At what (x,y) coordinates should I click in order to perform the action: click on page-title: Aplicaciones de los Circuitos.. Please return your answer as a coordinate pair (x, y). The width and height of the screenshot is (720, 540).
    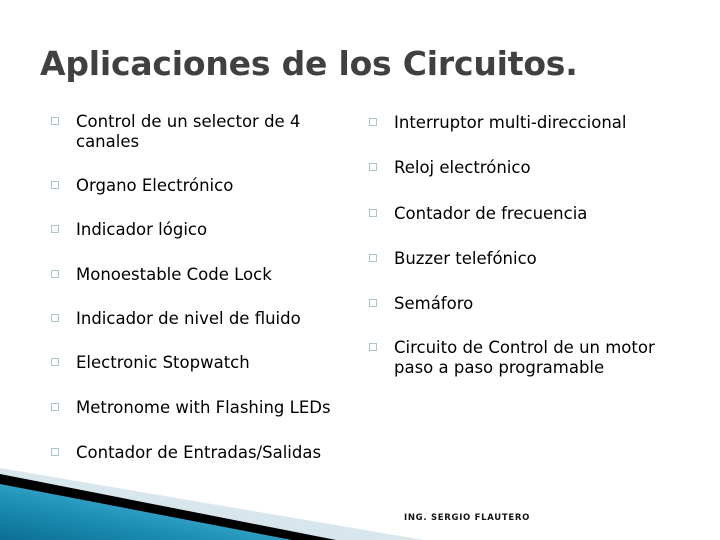
    Looking at the image, I should click on (309, 63).